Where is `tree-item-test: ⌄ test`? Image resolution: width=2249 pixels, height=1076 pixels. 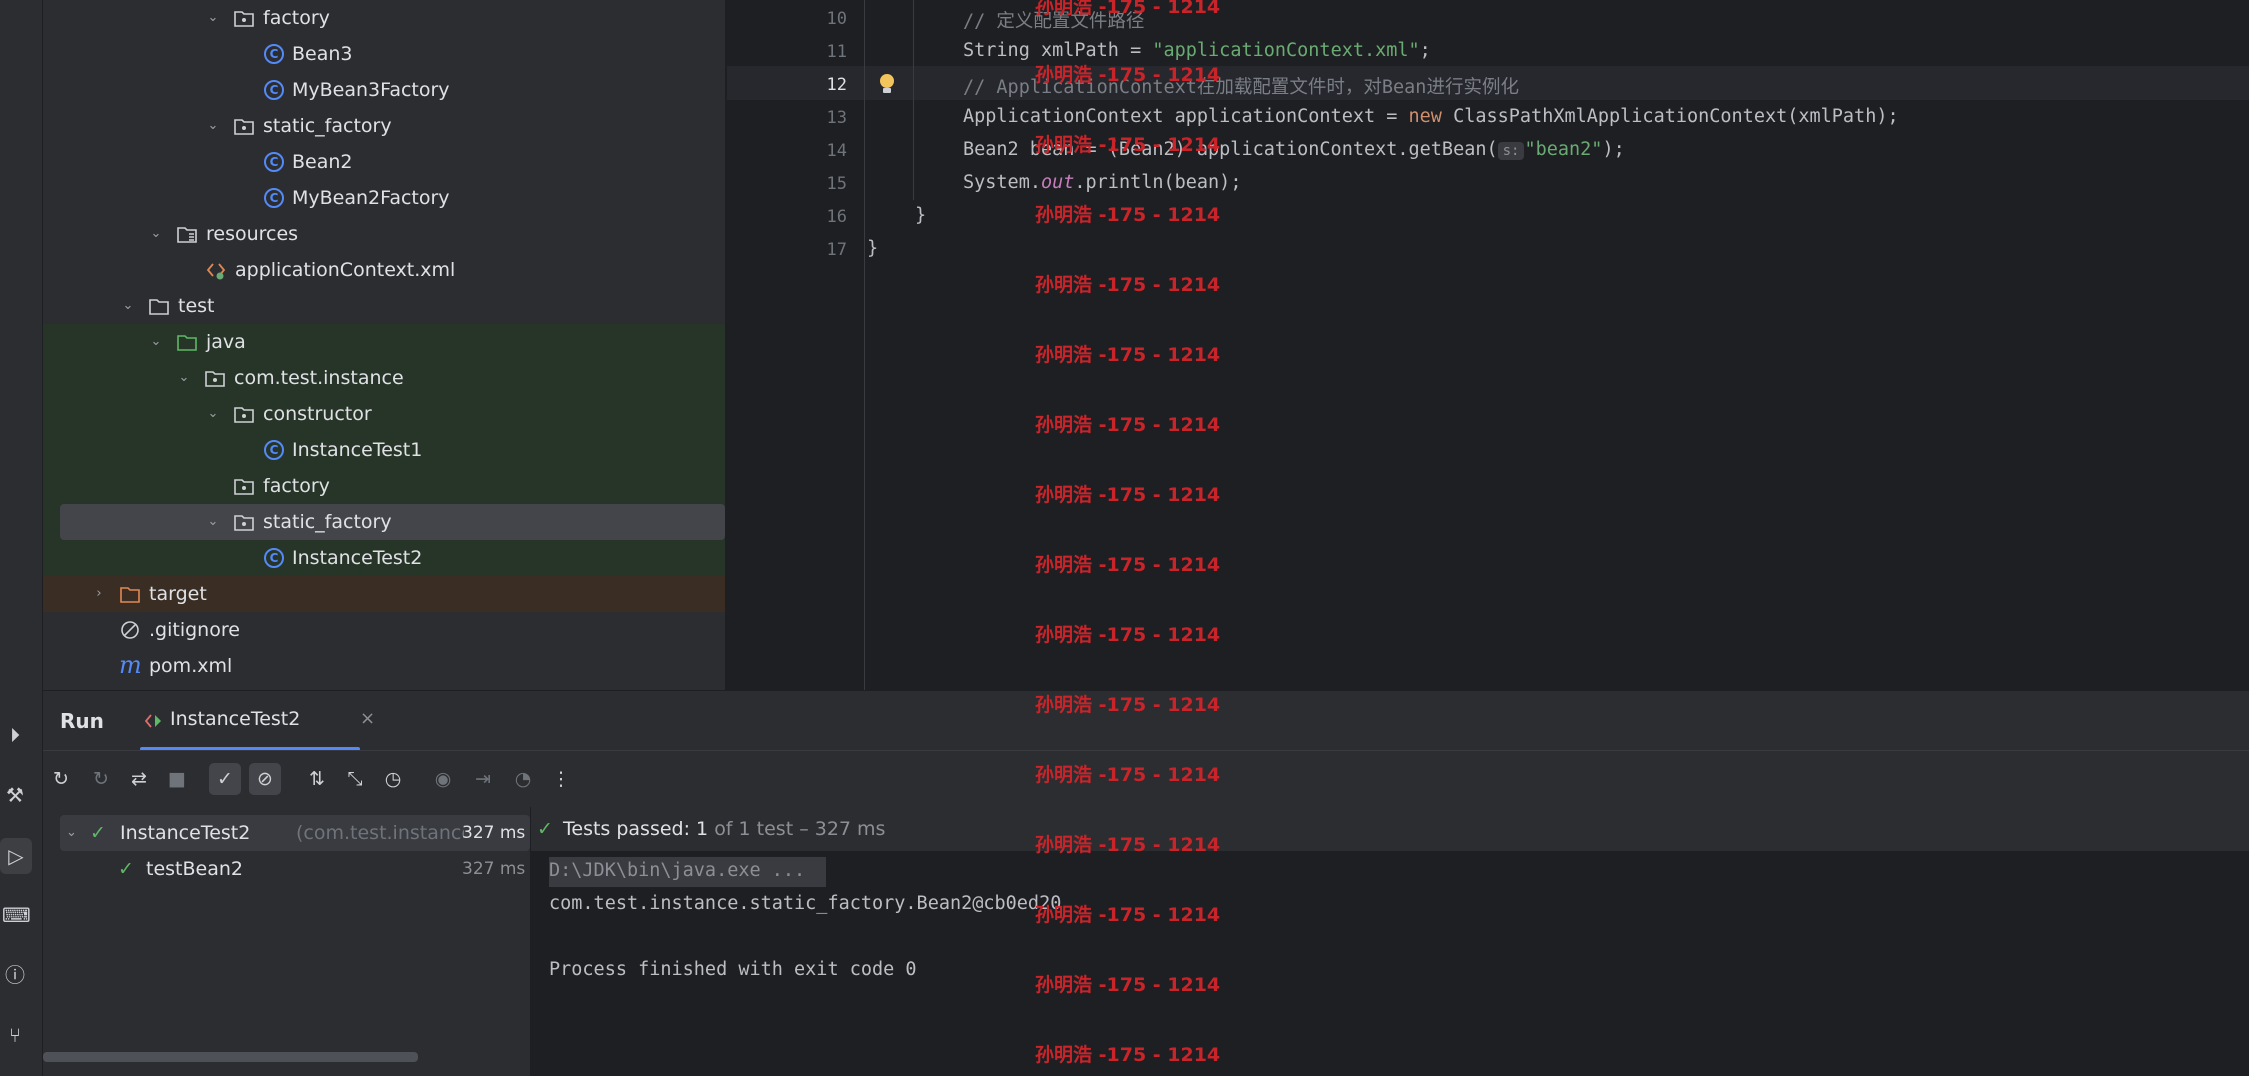 tree-item-test: ⌄ test is located at coordinates (384, 306).